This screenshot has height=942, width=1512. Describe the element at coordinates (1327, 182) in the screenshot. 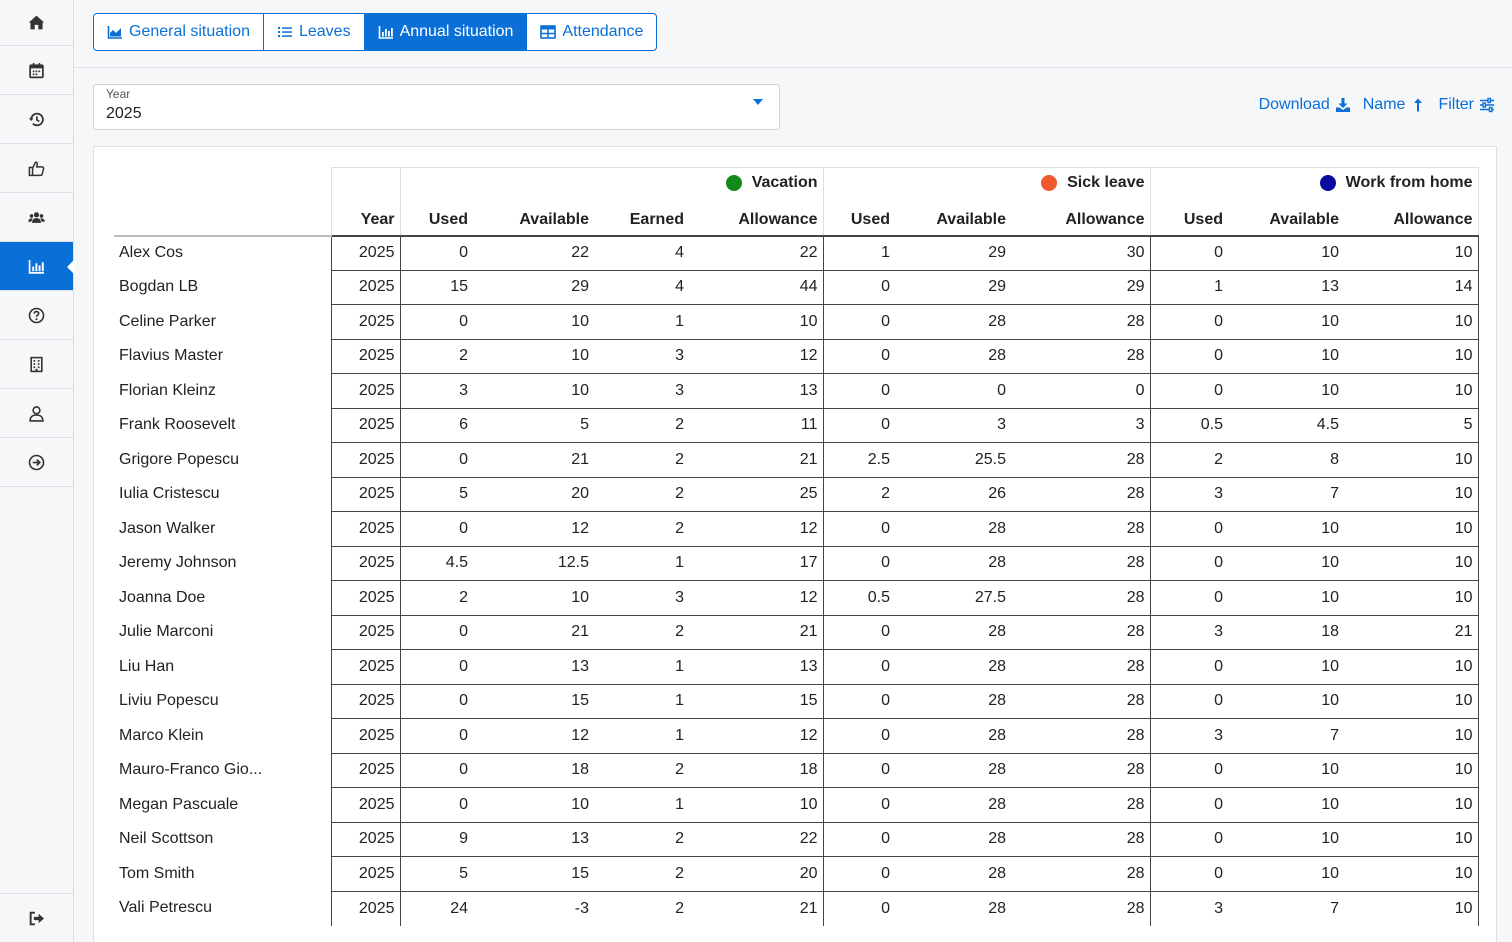

I see `work-from-home-dot-icon` at that location.